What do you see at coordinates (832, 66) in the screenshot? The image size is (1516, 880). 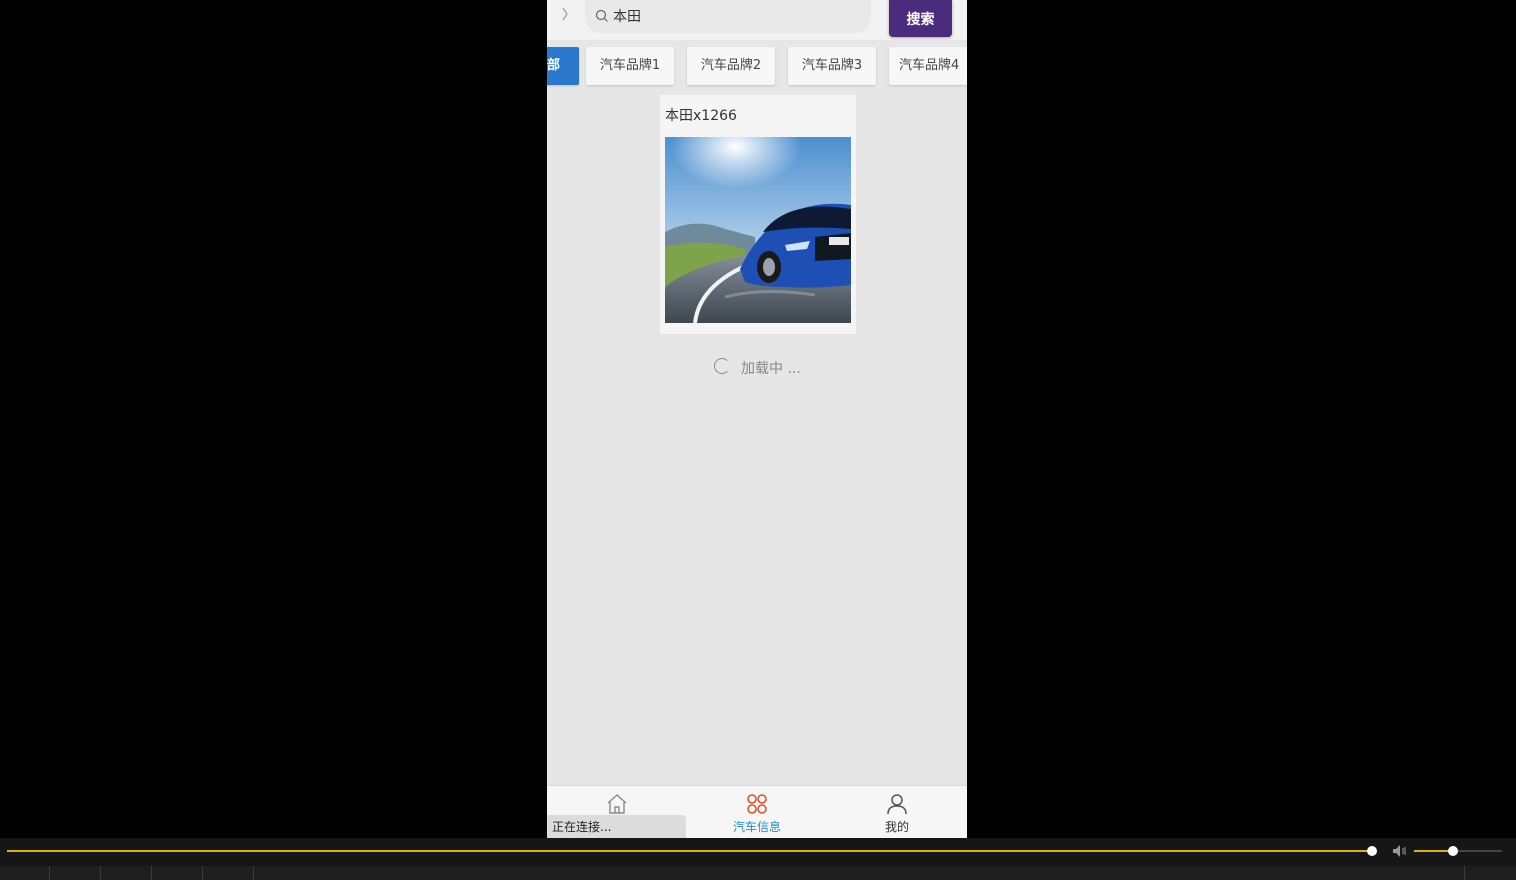 I see `tab-brand-3: 汽车品牌3` at bounding box center [832, 66].